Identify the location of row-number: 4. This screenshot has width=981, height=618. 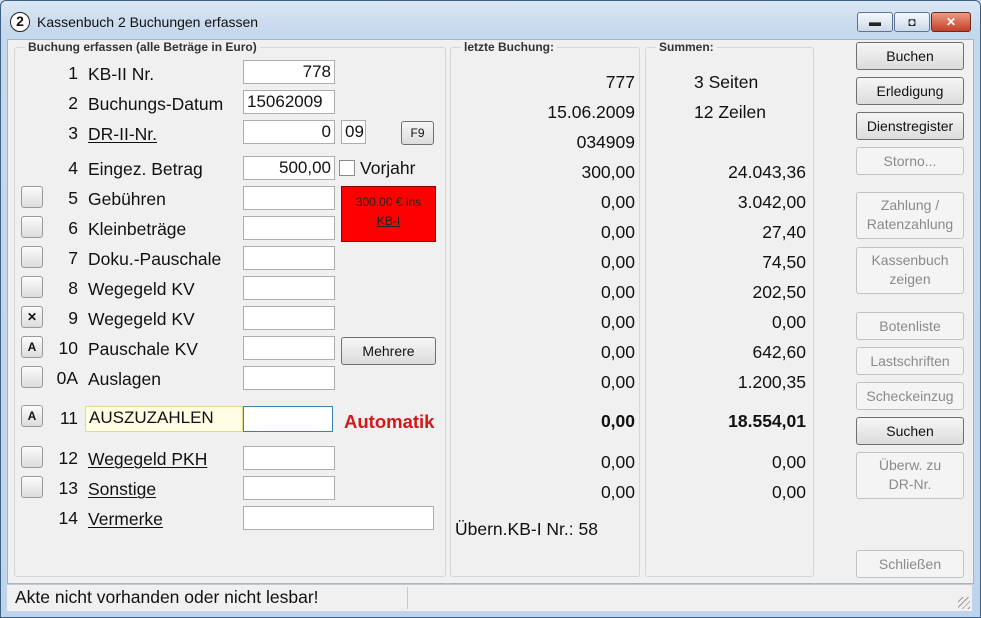
(73, 168).